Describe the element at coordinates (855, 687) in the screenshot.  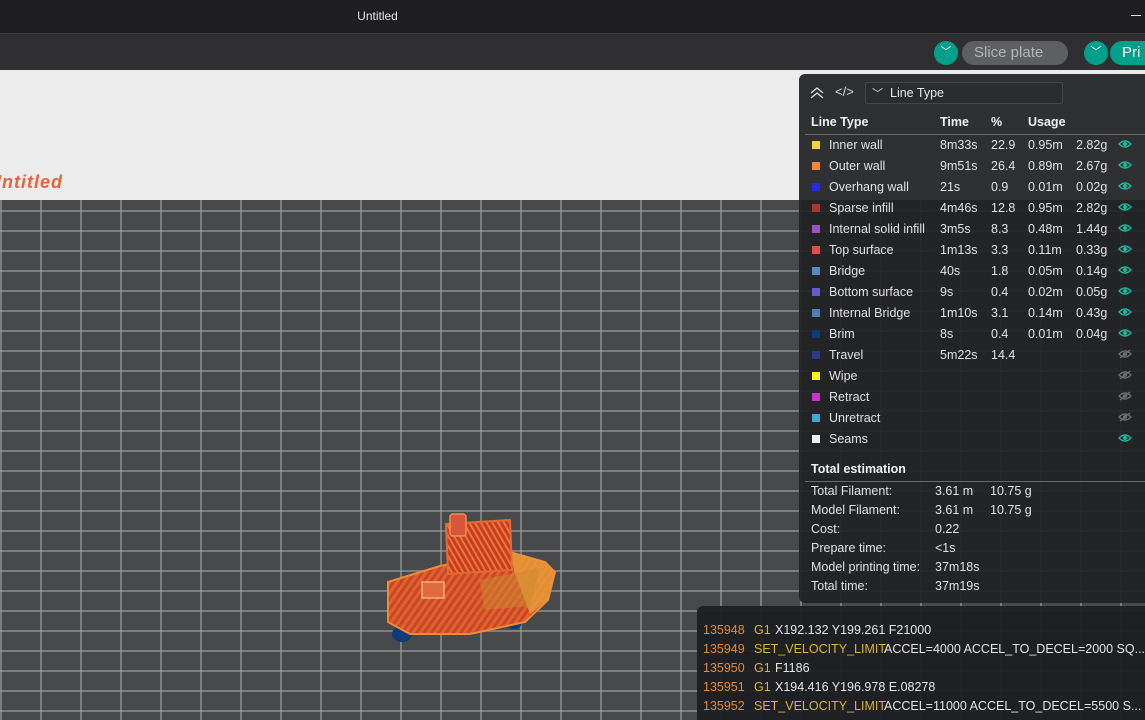
I see `gcode-arguments: X194.416 Y196.978 E.08278` at that location.